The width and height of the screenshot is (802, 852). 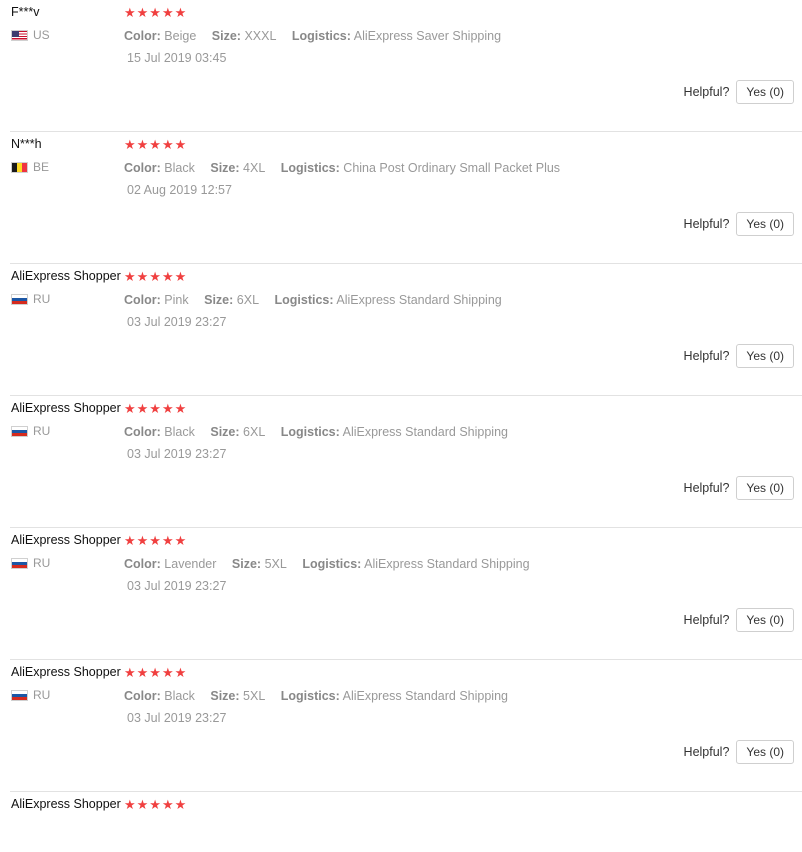 I want to click on review-item: AliExpress Shopper ★★★★★, so click(x=406, y=822).